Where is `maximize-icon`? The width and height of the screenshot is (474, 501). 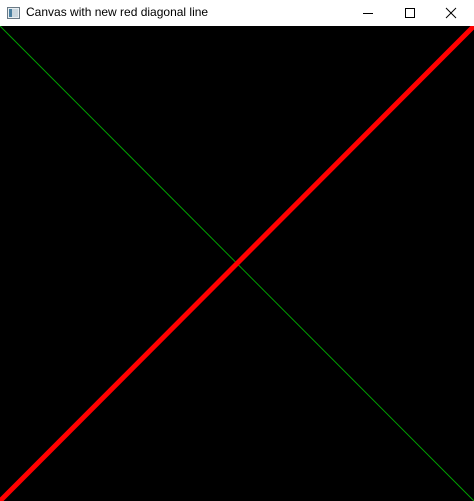 maximize-icon is located at coordinates (410, 13).